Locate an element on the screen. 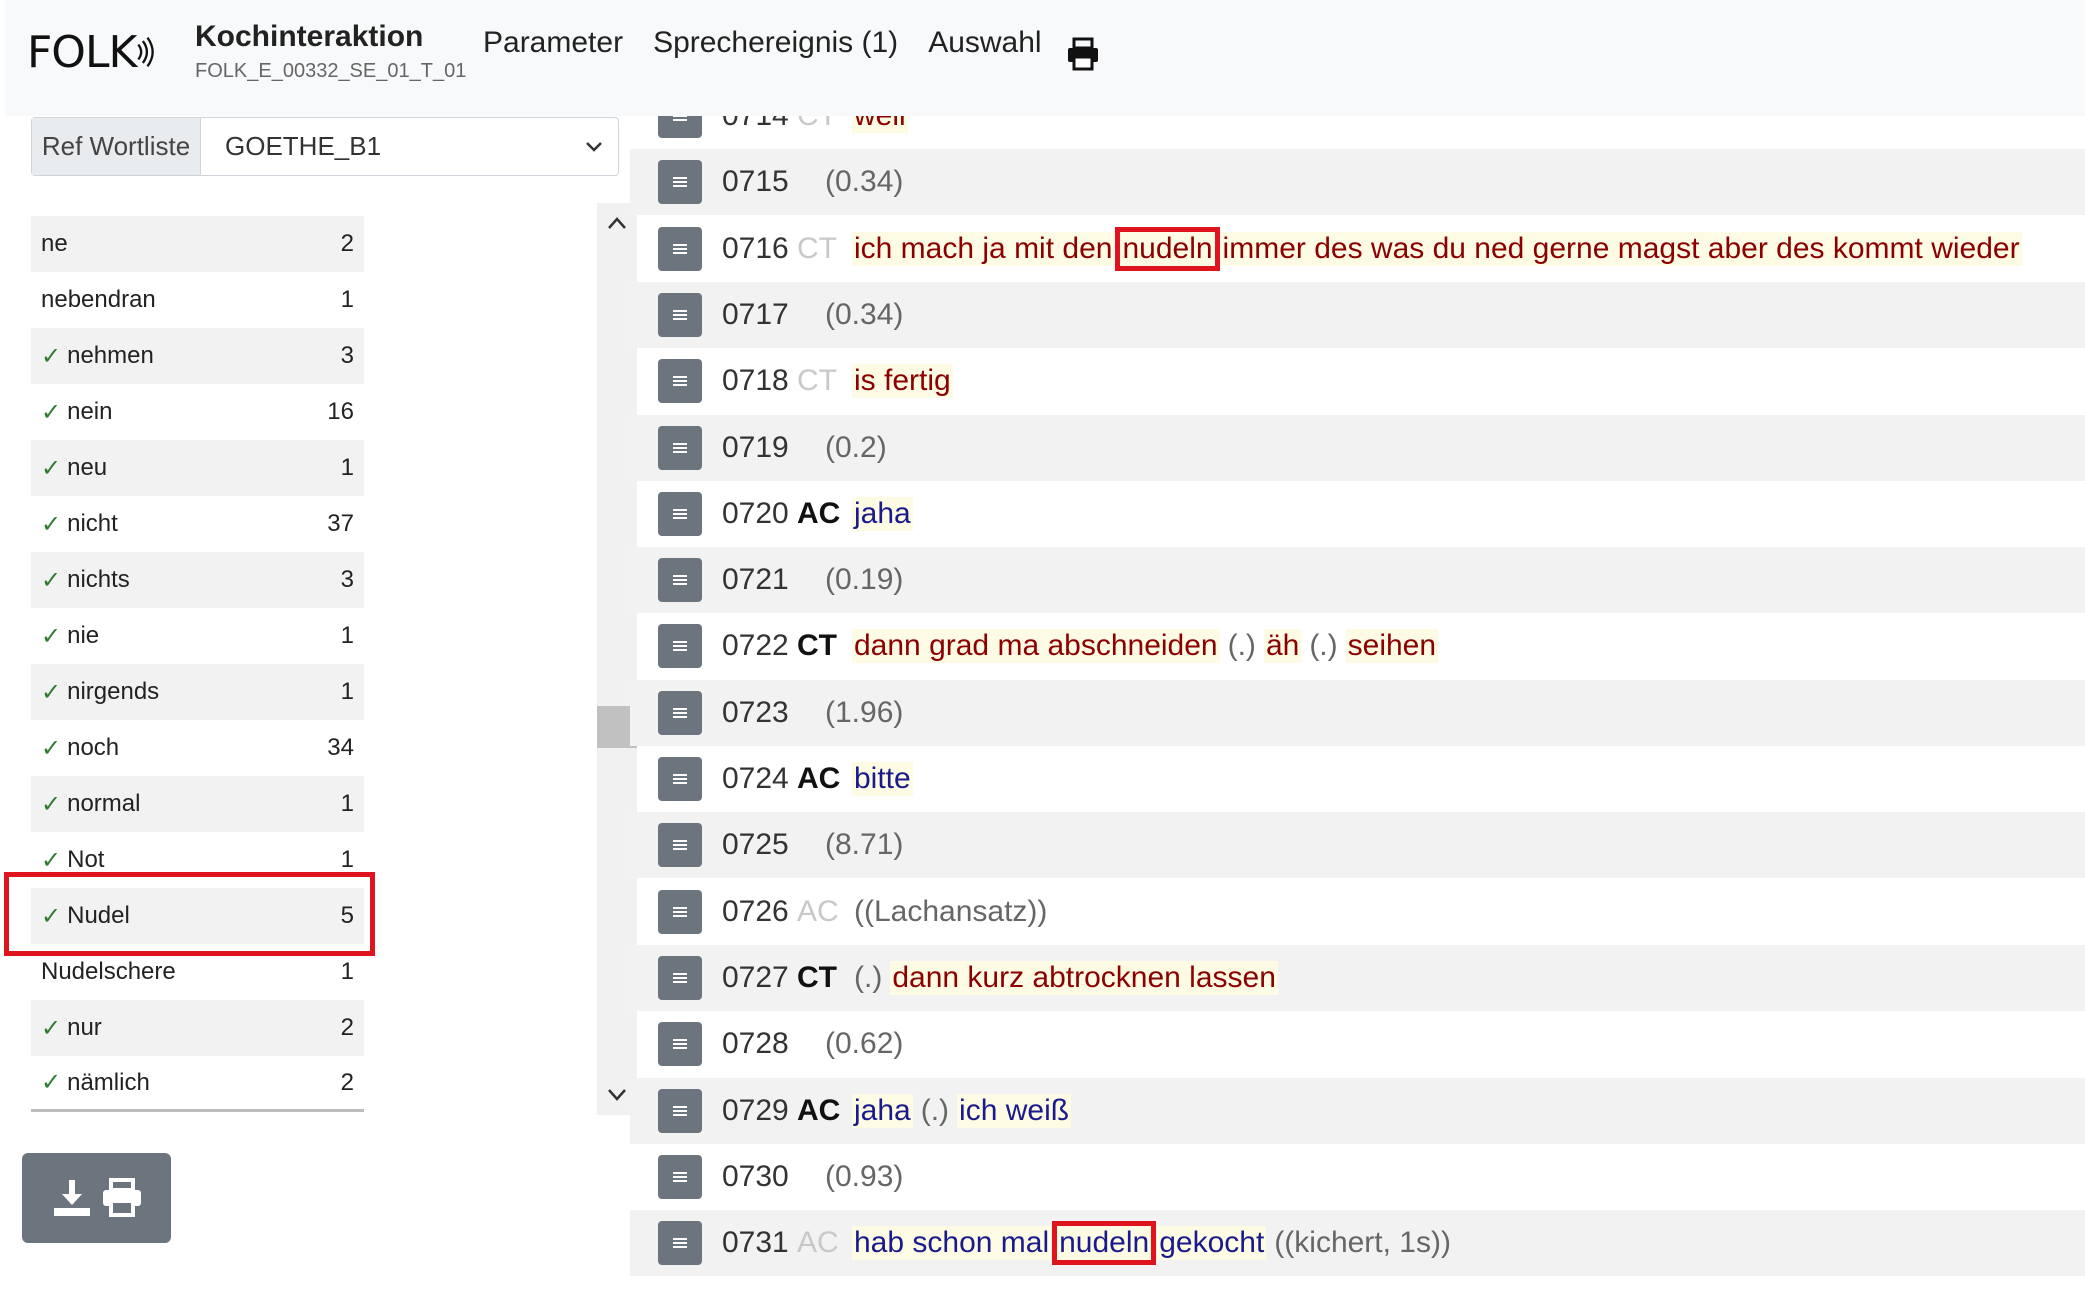 This screenshot has height=1297, width=2085. token: ((Lachansatz)) is located at coordinates (950, 912).